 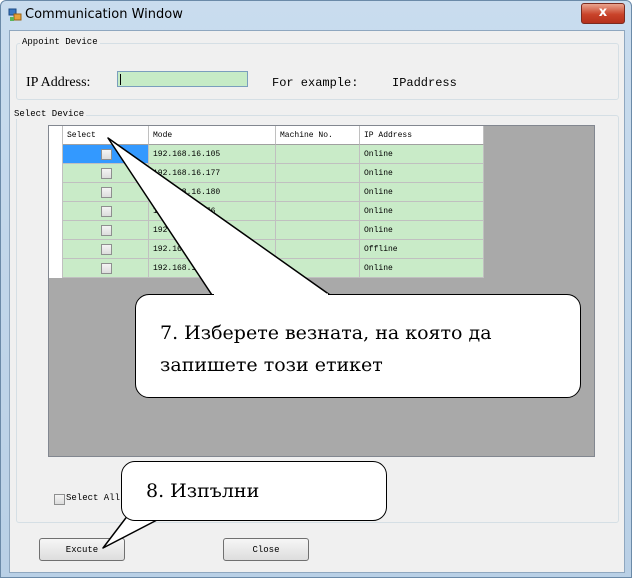 I want to click on appoint-device-group, so click(x=317, y=71).